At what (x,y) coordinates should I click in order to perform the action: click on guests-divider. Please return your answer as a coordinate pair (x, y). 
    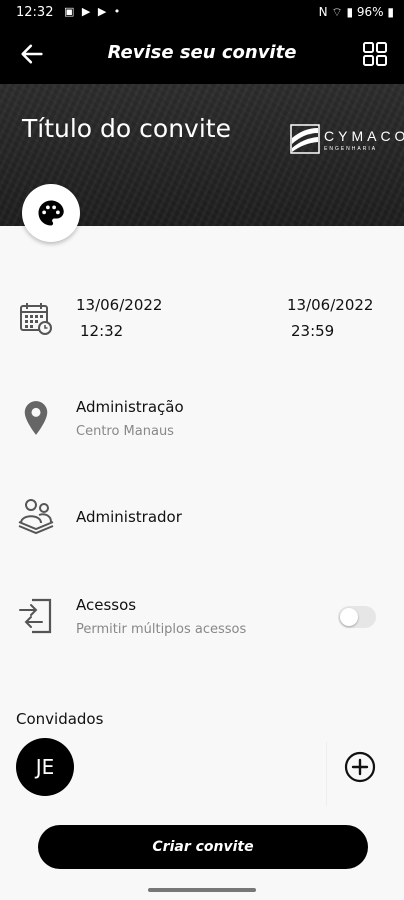
    Looking at the image, I should click on (326, 774).